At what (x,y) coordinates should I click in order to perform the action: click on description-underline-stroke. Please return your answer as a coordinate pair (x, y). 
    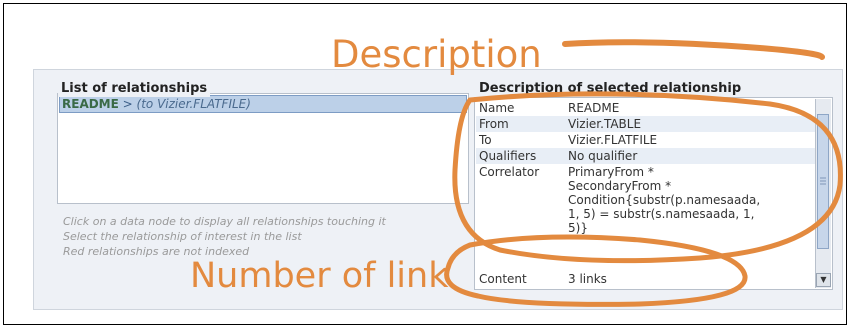
    Looking at the image, I should click on (693, 49).